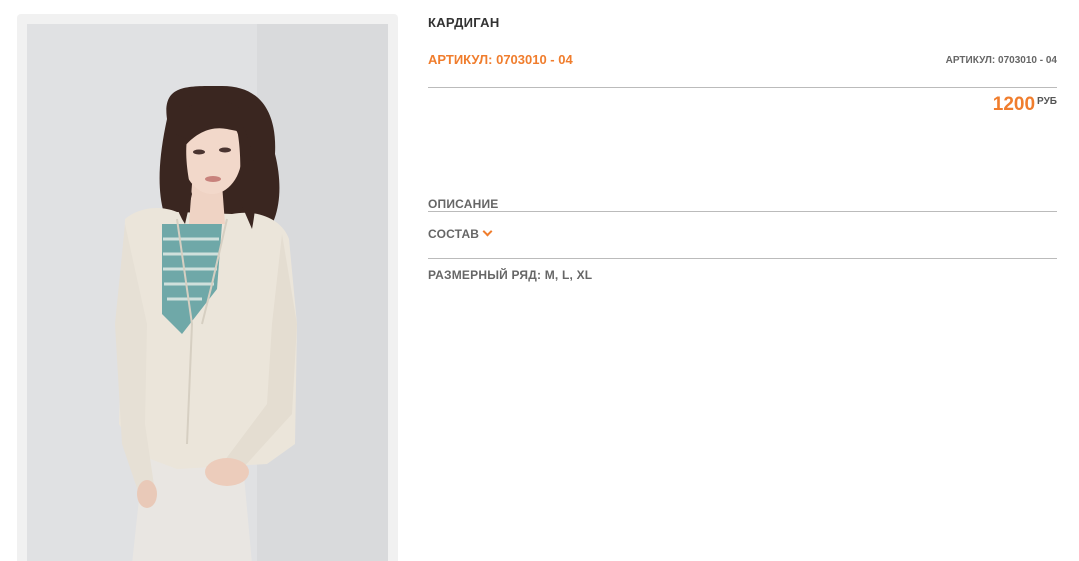  Describe the element at coordinates (464, 22) in the screenshot. I see `product-title: КАРДИГАН` at that location.